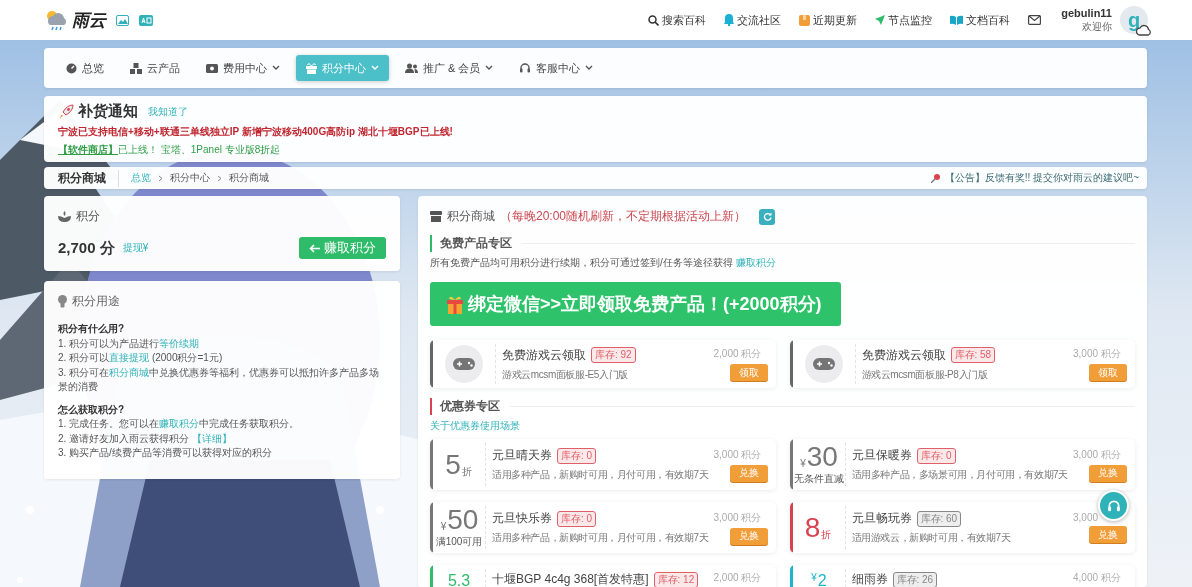 The height and width of the screenshot is (587, 1192). Describe the element at coordinates (88, 178) in the screenshot. I see `page-title: 积分商城` at that location.